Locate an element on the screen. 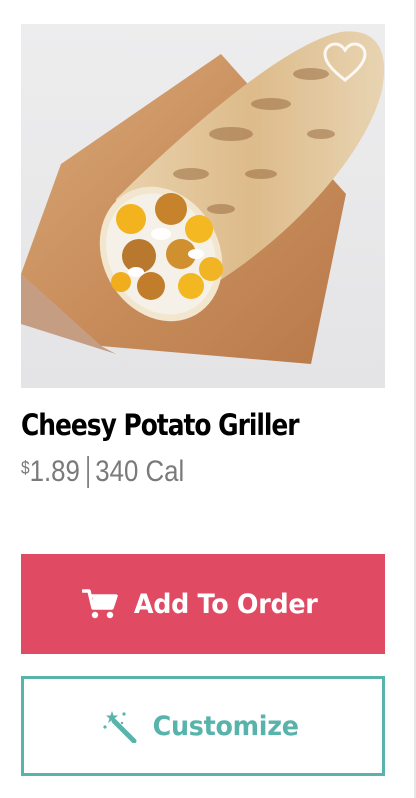 The image size is (416, 798). favorite-heart-icon is located at coordinates (345, 63).